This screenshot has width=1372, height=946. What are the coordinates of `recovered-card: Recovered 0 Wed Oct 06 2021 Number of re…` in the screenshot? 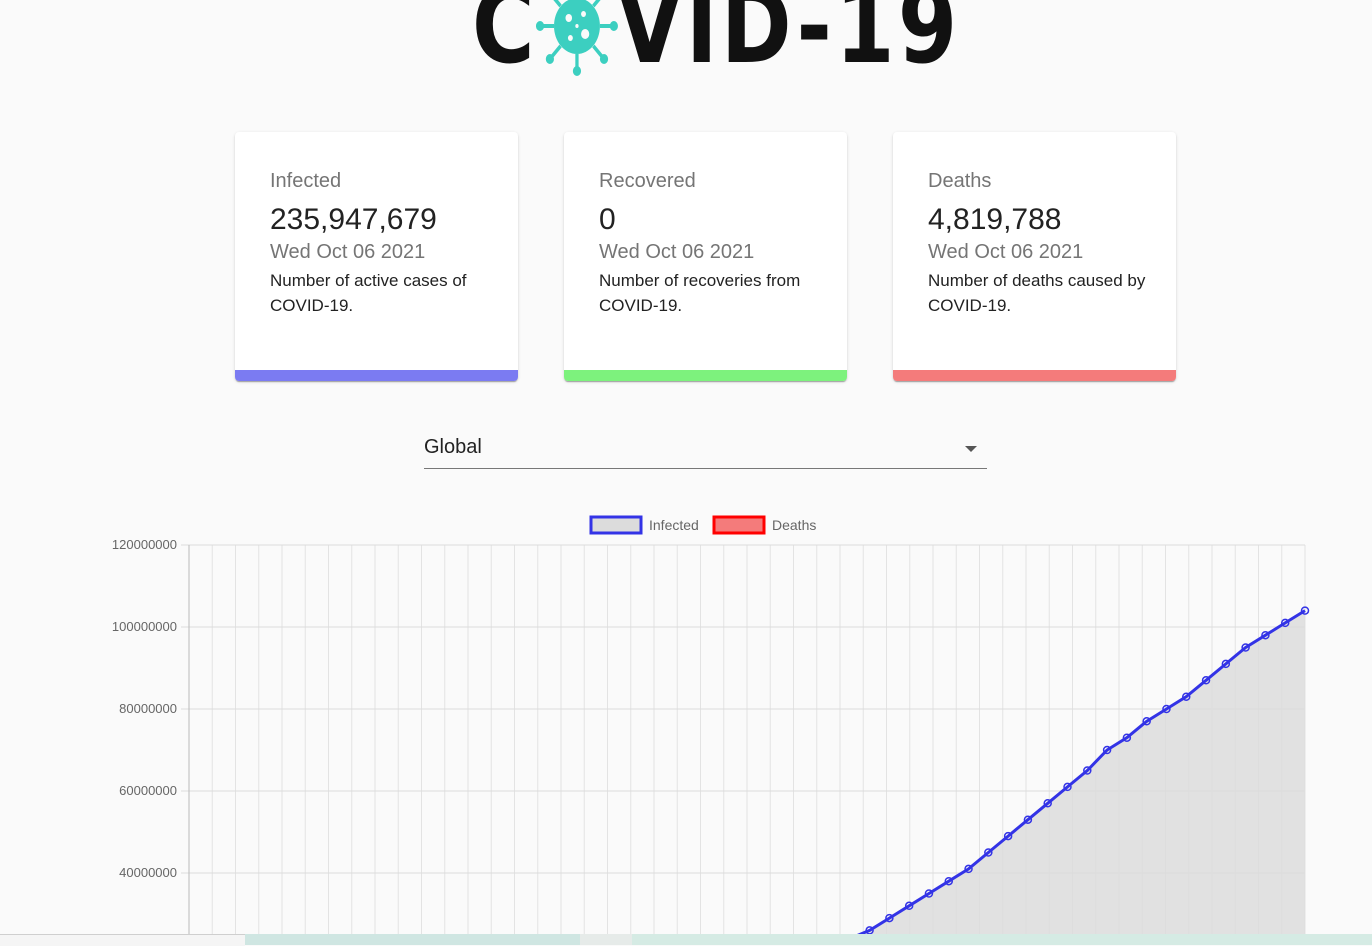 It's located at (705, 256).